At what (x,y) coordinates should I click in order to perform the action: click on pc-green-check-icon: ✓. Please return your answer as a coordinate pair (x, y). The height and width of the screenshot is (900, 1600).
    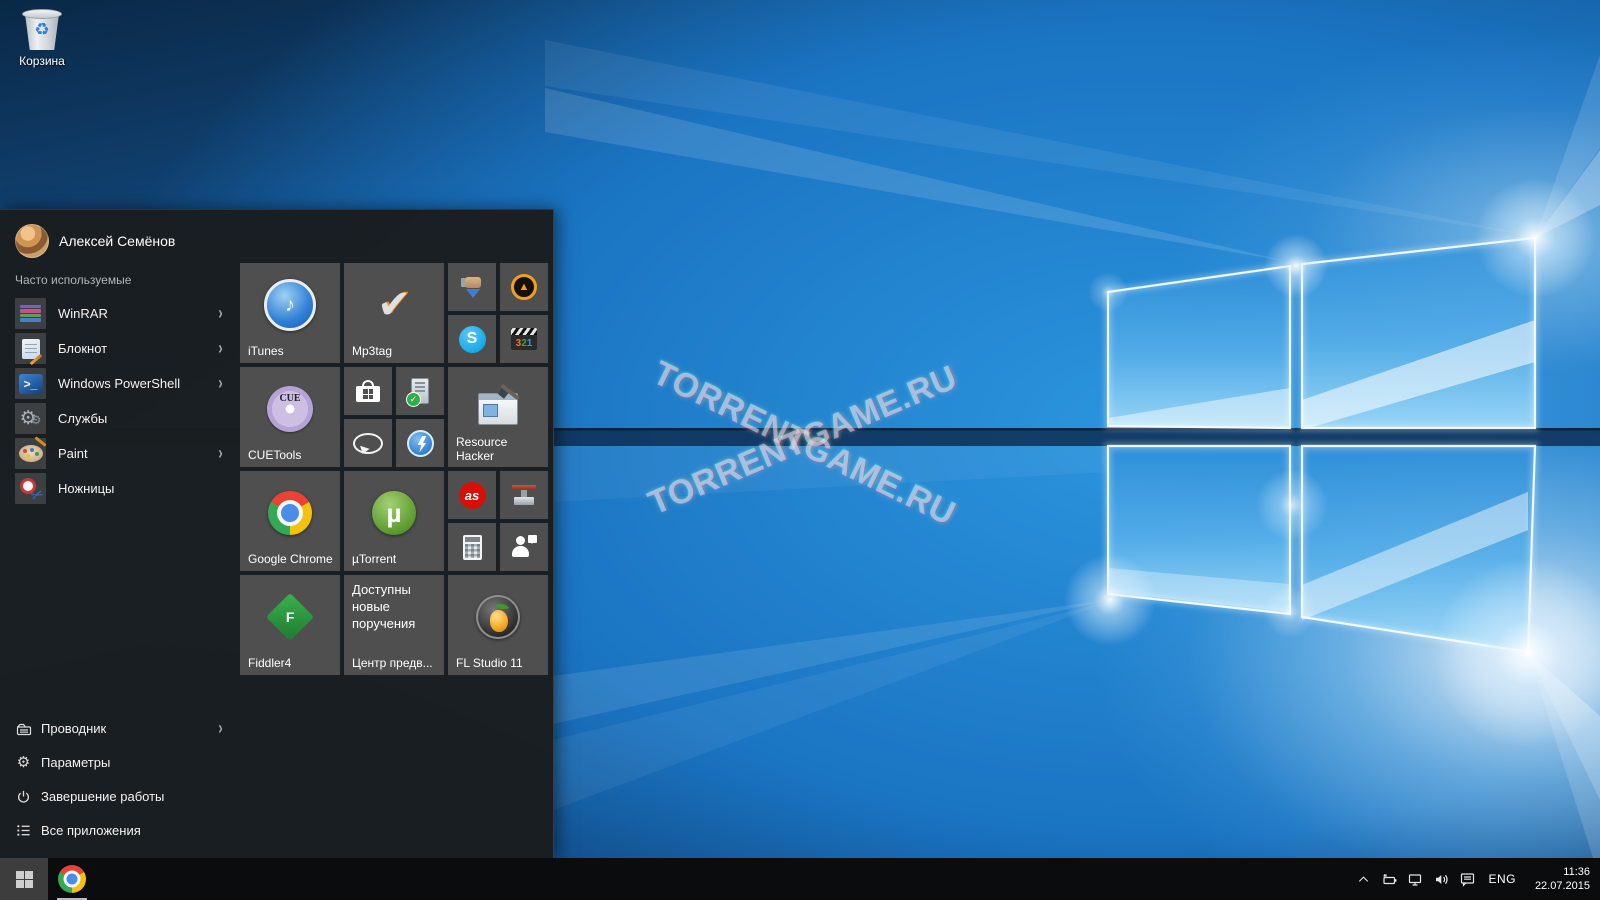
    Looking at the image, I should click on (417, 392).